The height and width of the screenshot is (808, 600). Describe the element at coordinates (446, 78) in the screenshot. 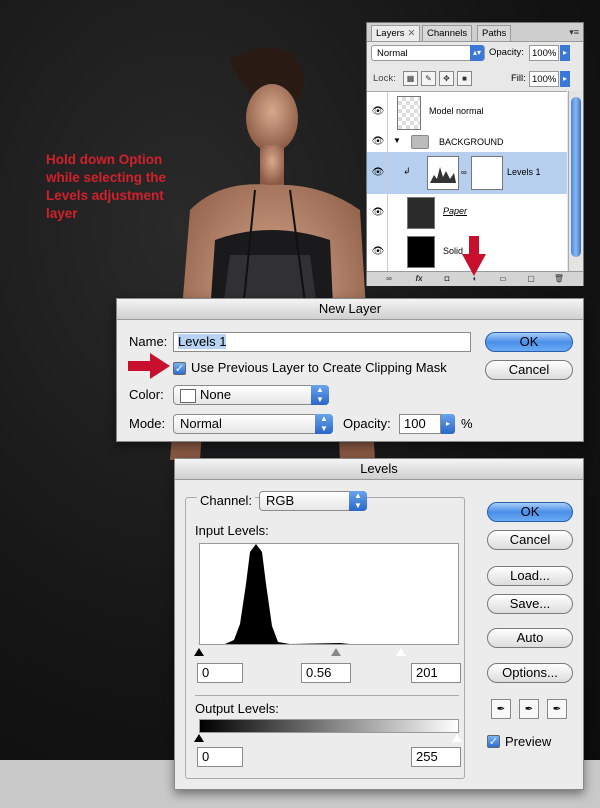

I see `lock-position-icon: ✥` at that location.